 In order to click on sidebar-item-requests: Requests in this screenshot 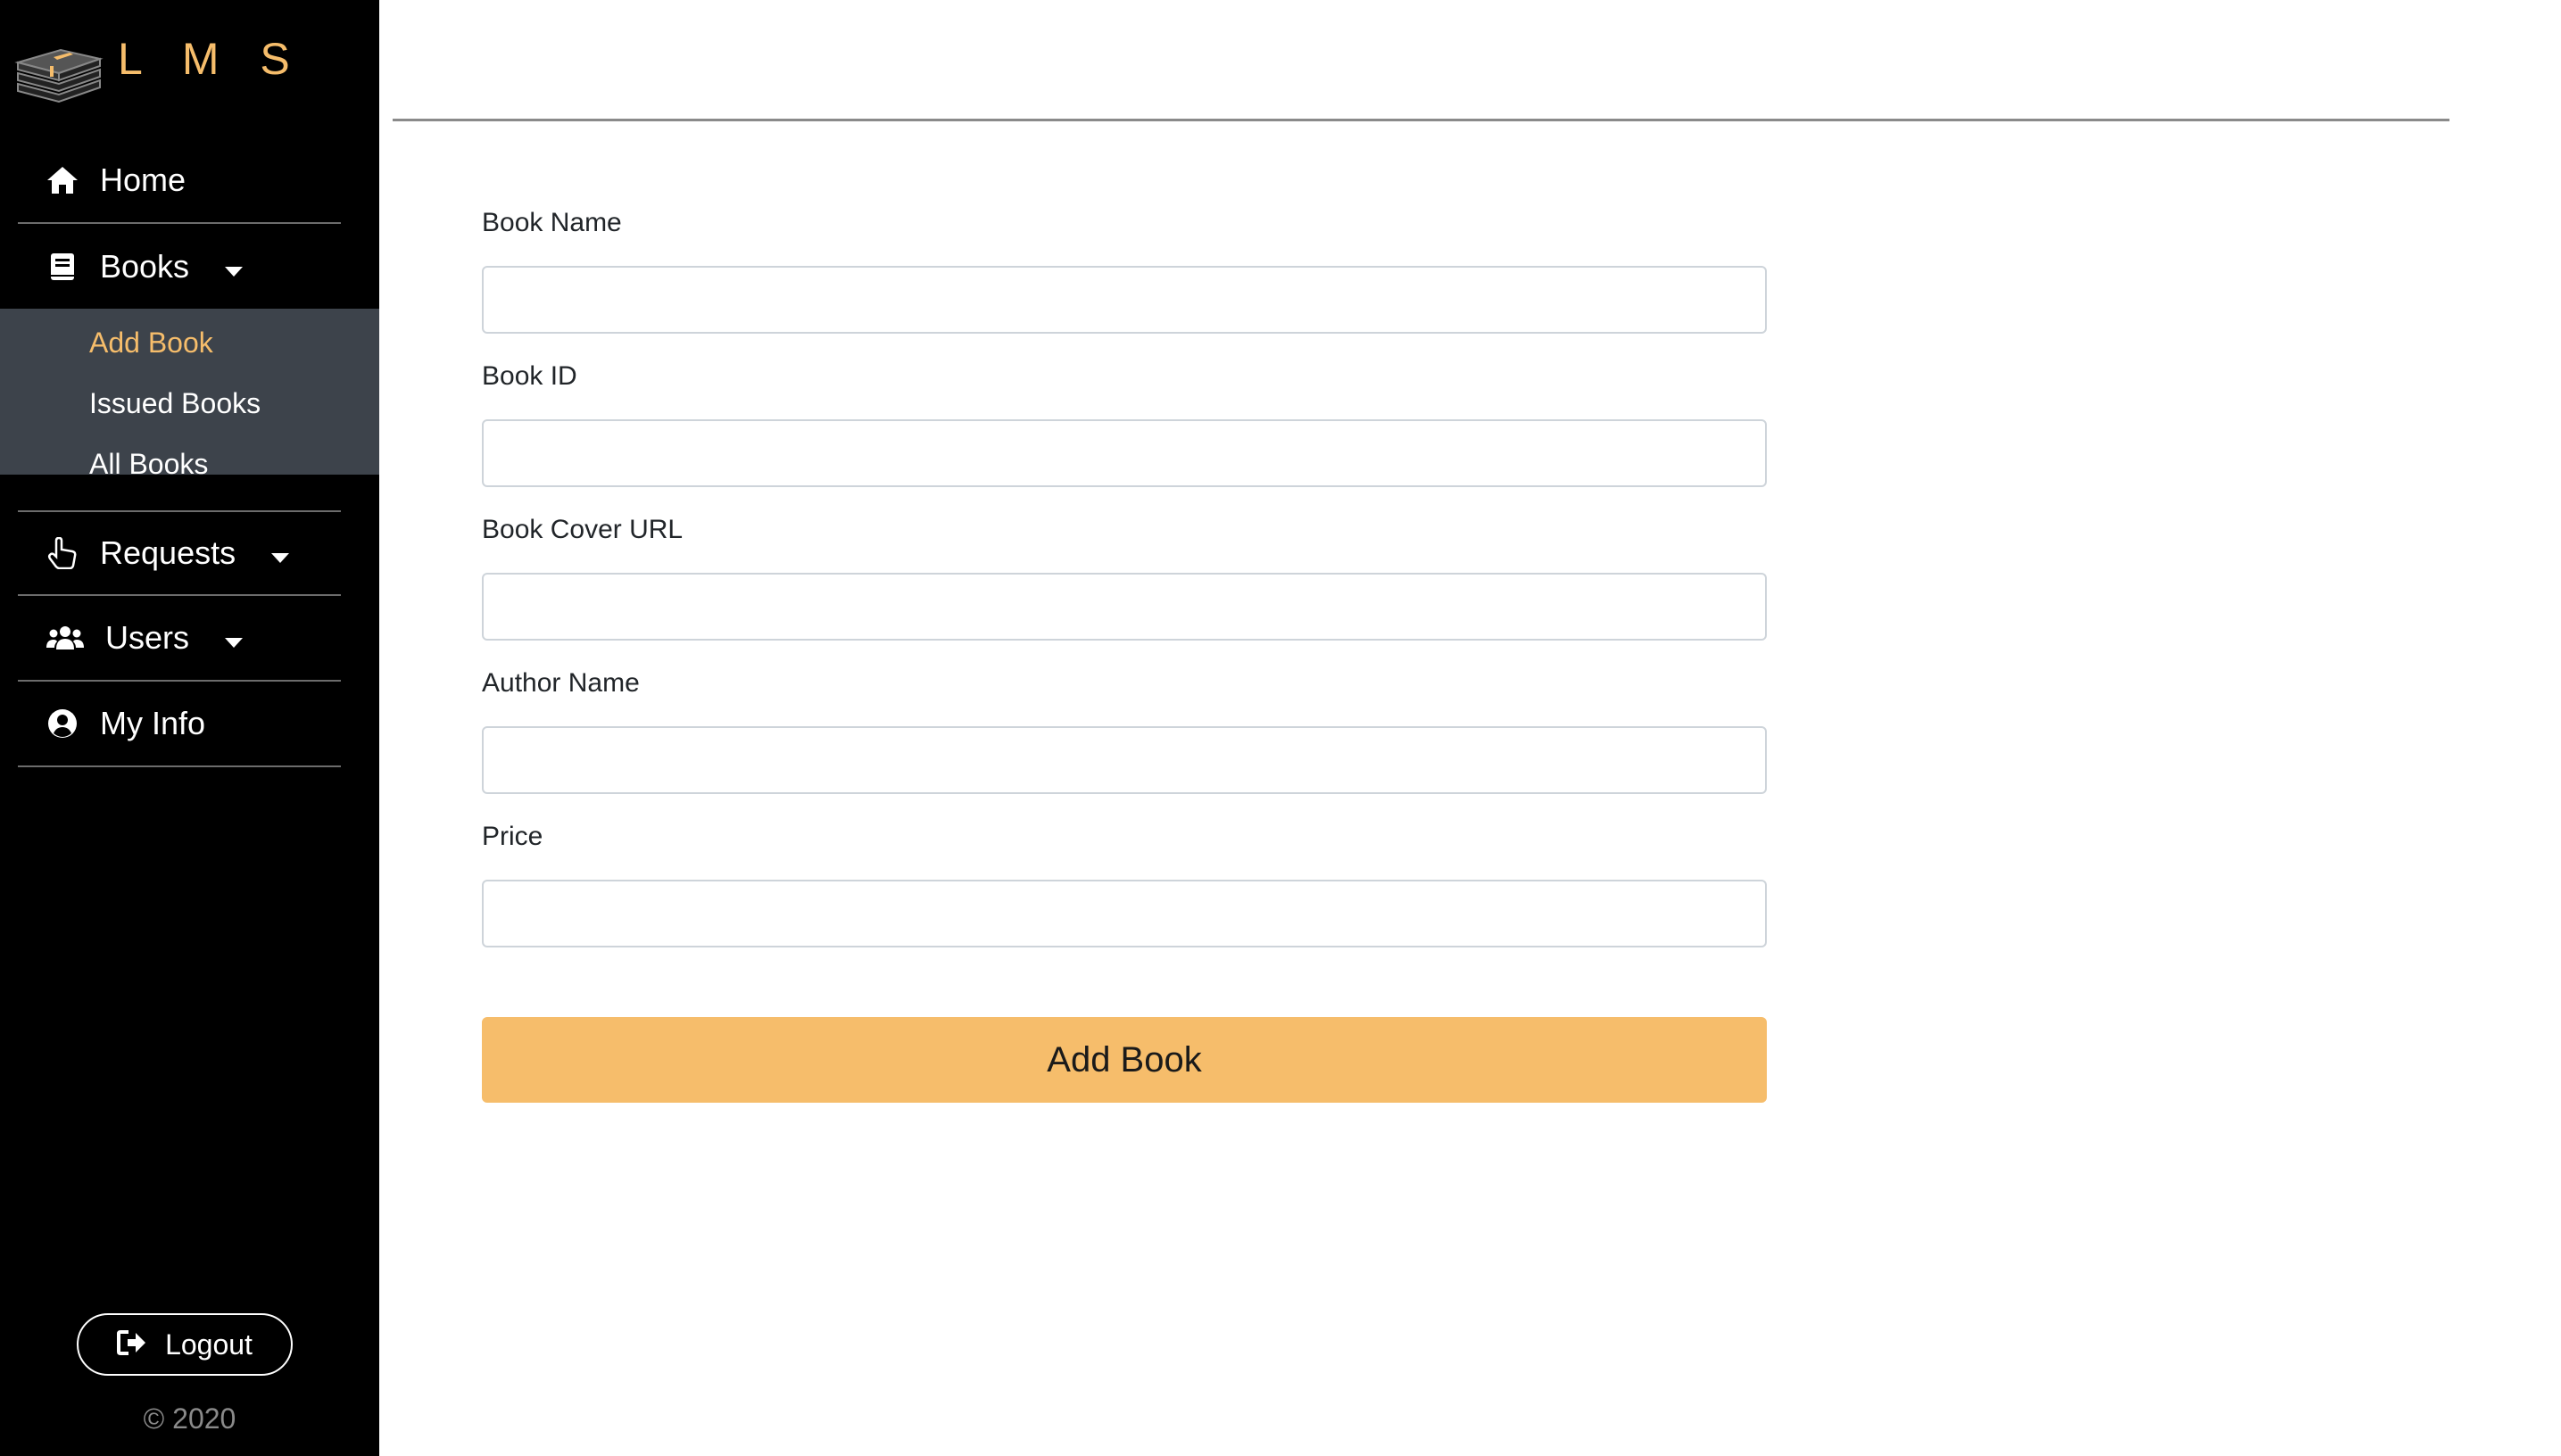, I will do `click(179, 553)`.